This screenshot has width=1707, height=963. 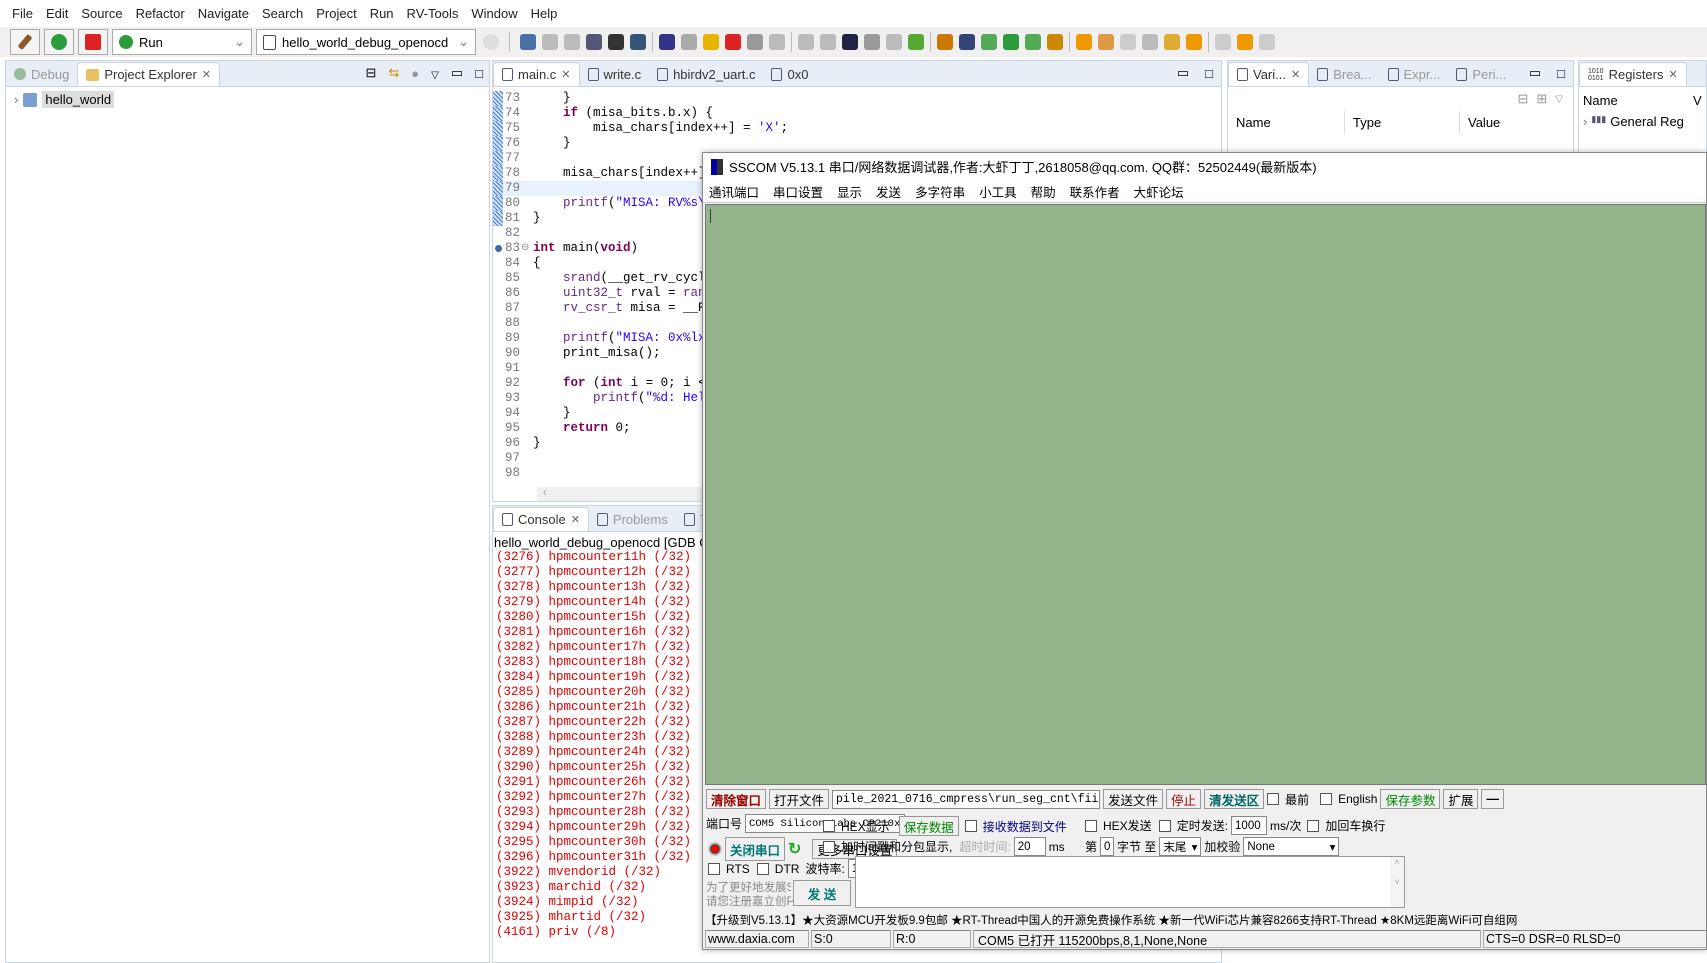 I want to click on menu-window: Window, so click(x=494, y=13).